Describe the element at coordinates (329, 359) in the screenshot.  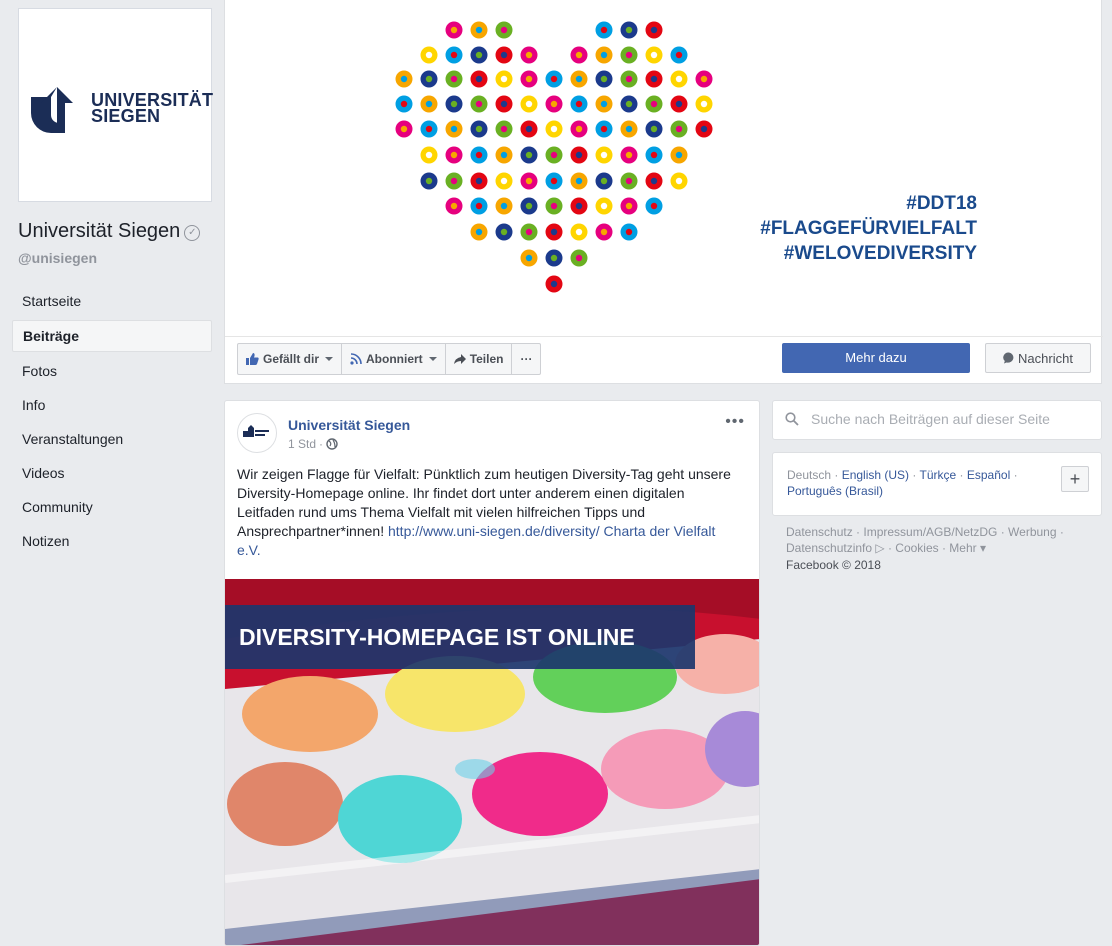
I see `chevron-down-icon` at that location.